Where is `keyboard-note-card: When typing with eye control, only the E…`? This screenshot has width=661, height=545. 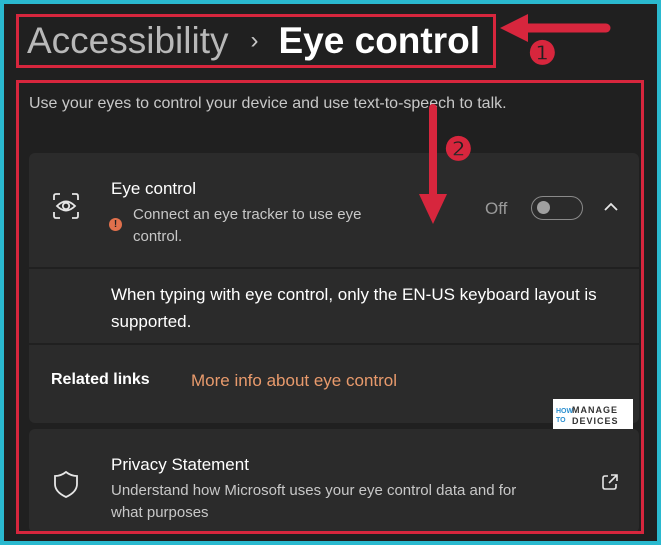 keyboard-note-card: When typing with eye control, only the E… is located at coordinates (334, 306).